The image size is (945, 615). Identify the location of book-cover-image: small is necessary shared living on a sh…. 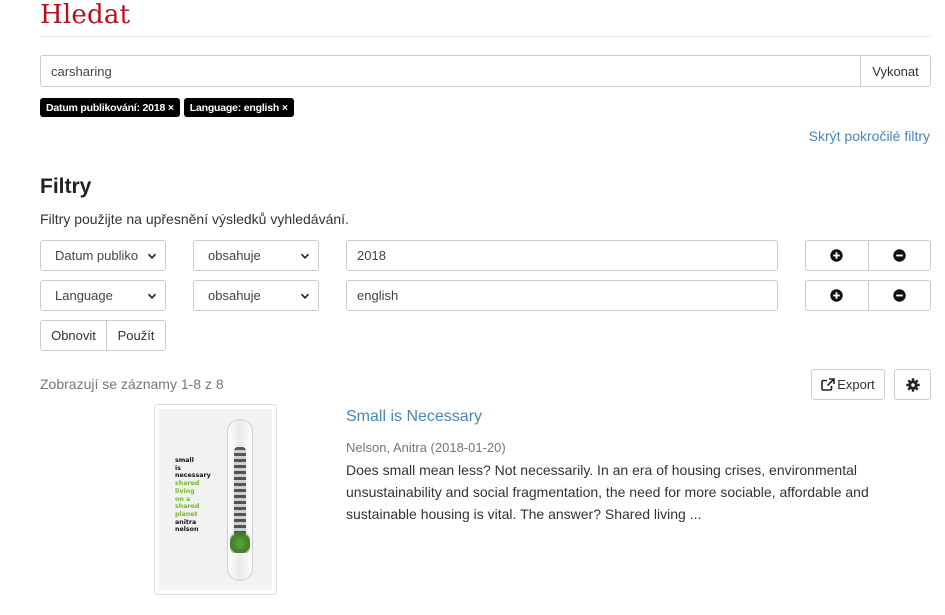
(215, 499).